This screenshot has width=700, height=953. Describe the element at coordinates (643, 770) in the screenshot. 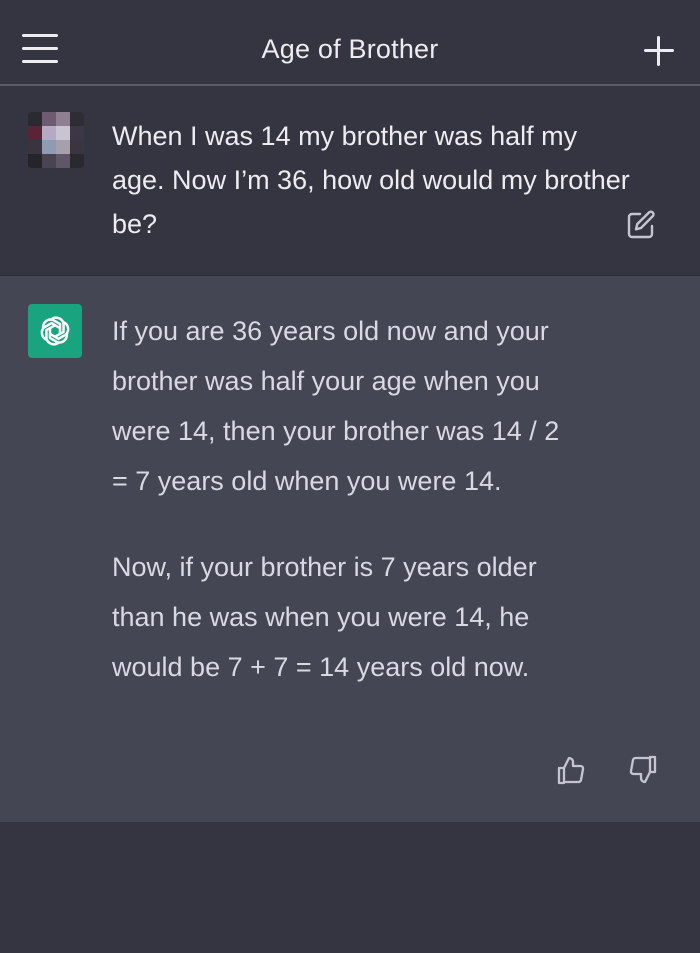

I see `thumbs-down-icon` at that location.